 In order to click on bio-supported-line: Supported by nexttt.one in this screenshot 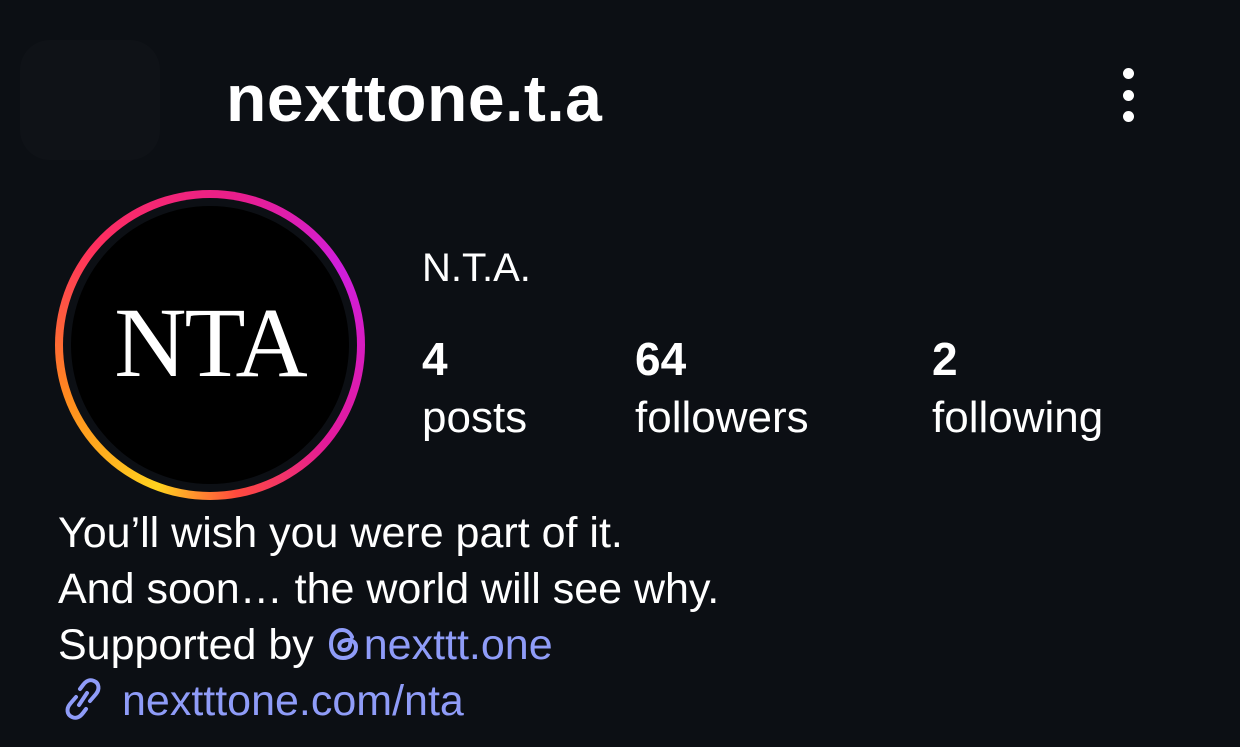, I will do `click(388, 645)`.